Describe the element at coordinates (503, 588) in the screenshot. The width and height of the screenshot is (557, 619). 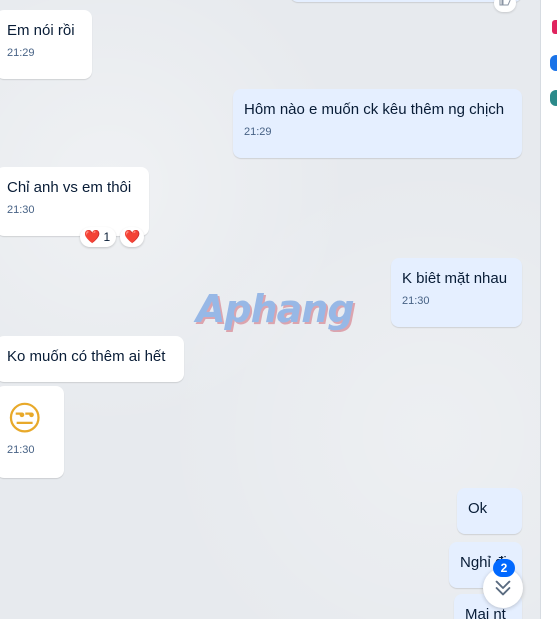
I see `double-chevron-down-icon` at that location.